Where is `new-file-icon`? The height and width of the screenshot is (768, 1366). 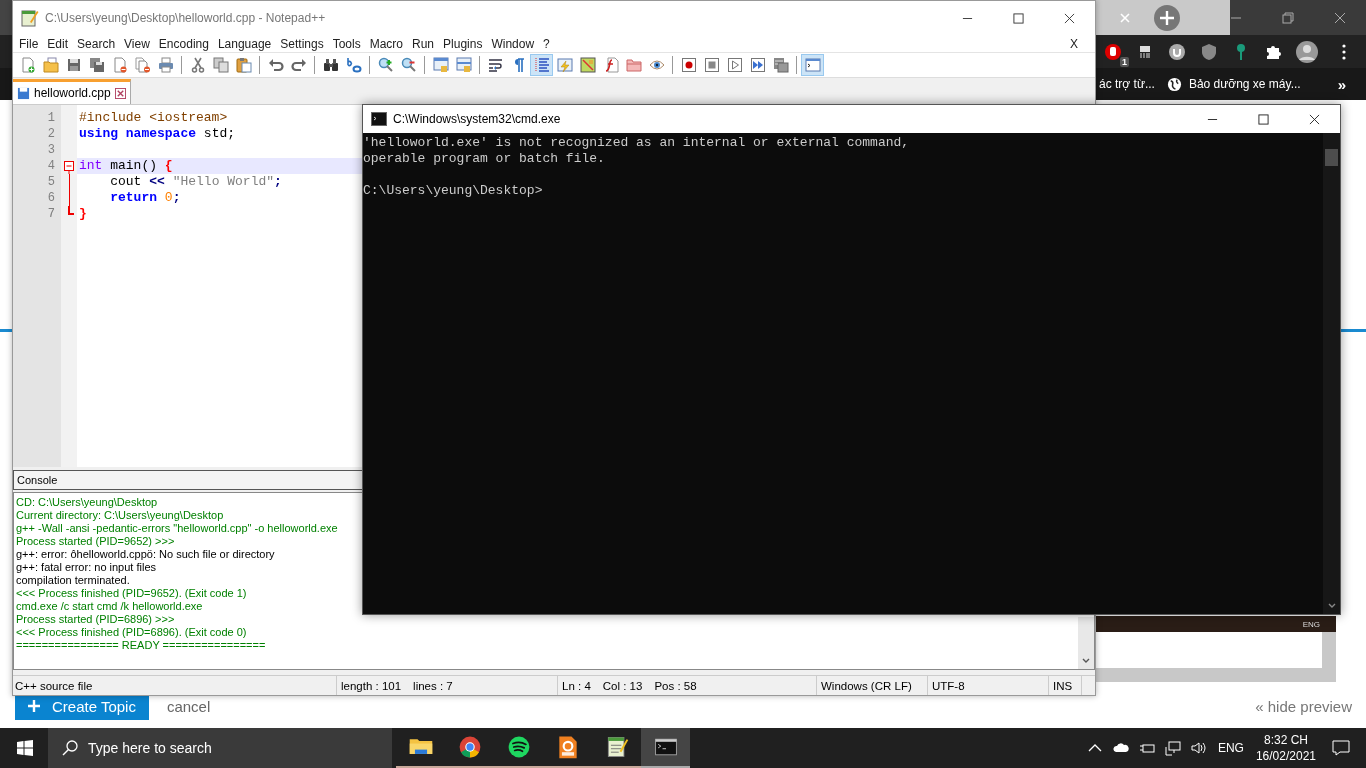
new-file-icon is located at coordinates (27, 65).